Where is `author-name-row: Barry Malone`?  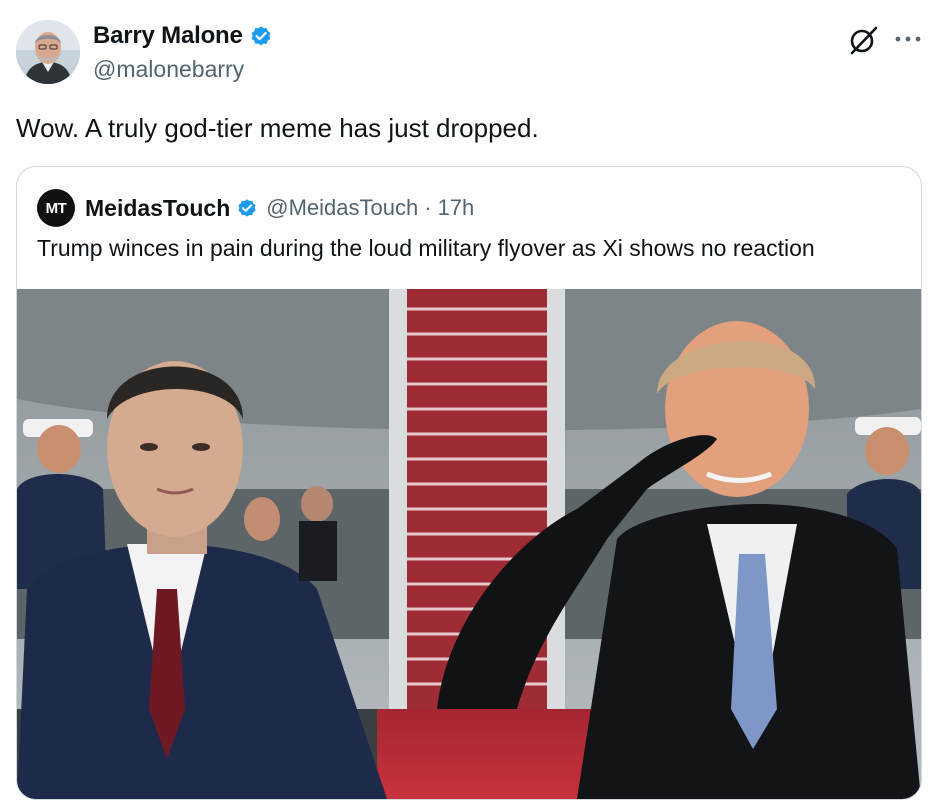 author-name-row: Barry Malone is located at coordinates (183, 36).